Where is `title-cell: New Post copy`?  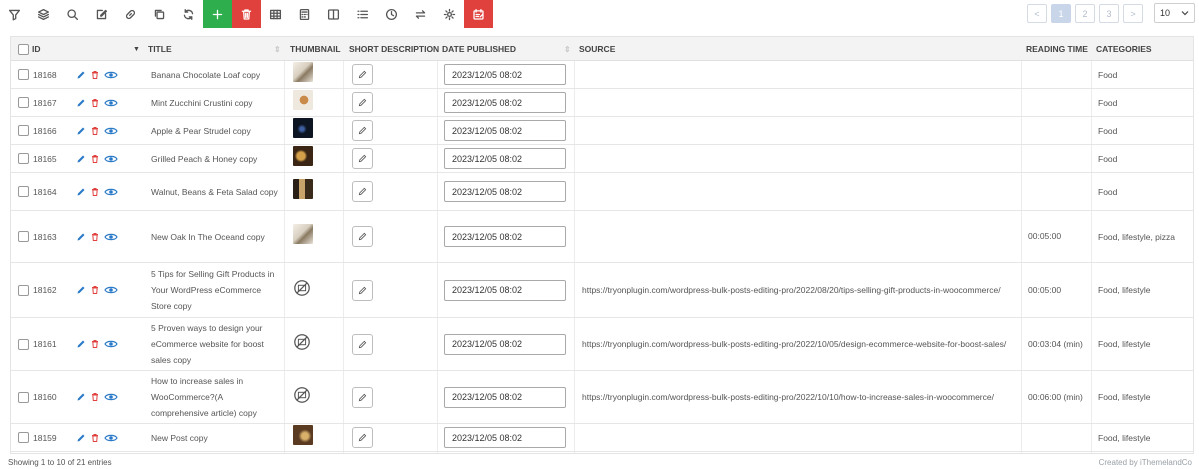
title-cell: New Post copy is located at coordinates (215, 437).